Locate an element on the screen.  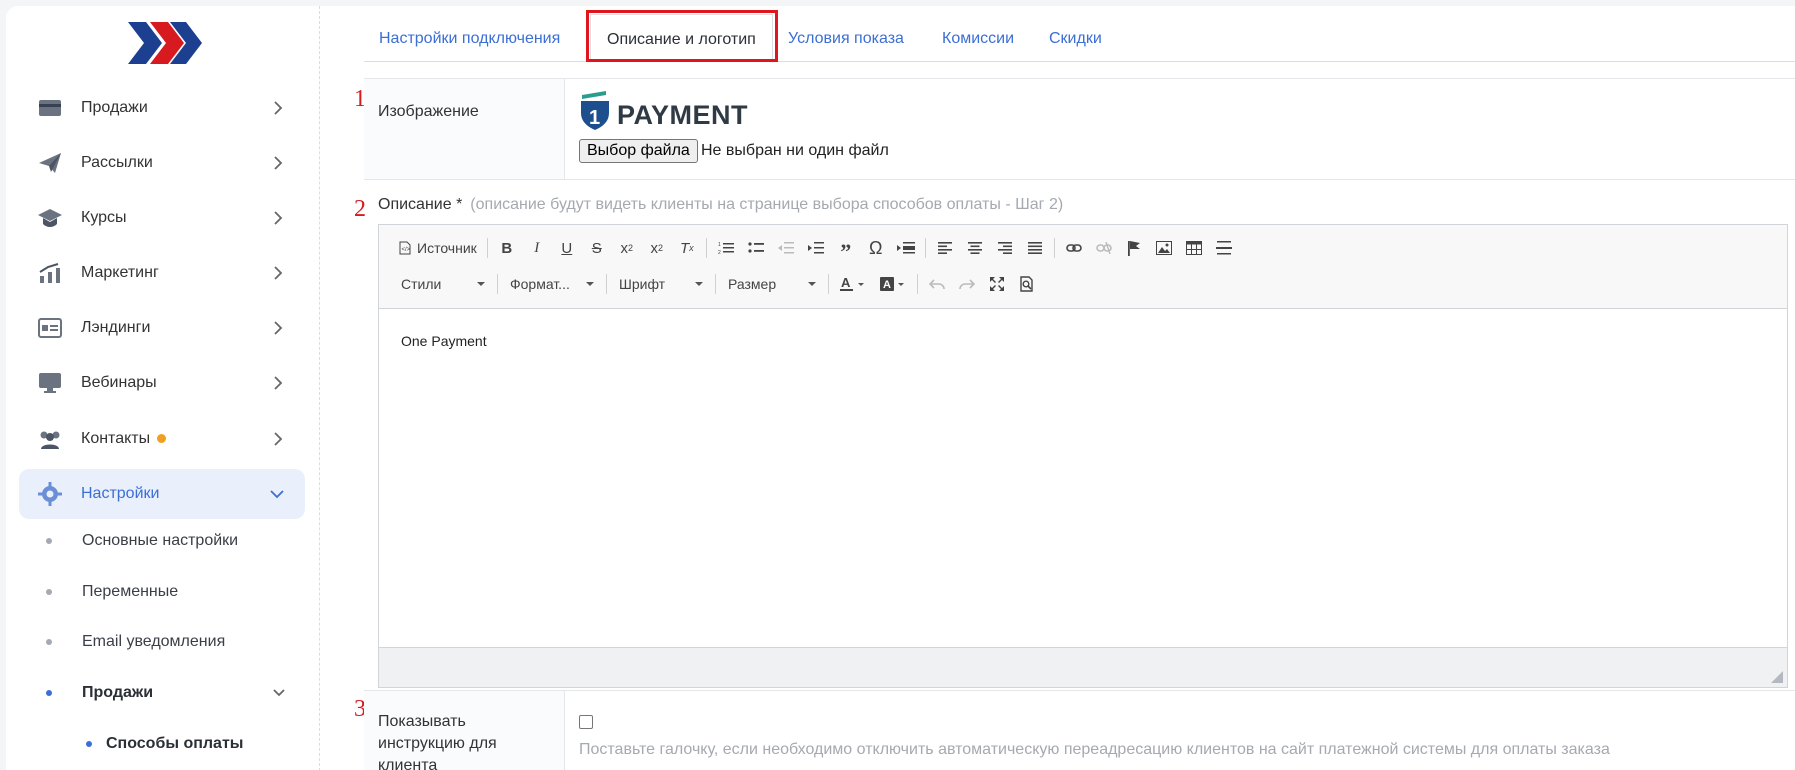
strikethrough-icon: S is located at coordinates (597, 248).